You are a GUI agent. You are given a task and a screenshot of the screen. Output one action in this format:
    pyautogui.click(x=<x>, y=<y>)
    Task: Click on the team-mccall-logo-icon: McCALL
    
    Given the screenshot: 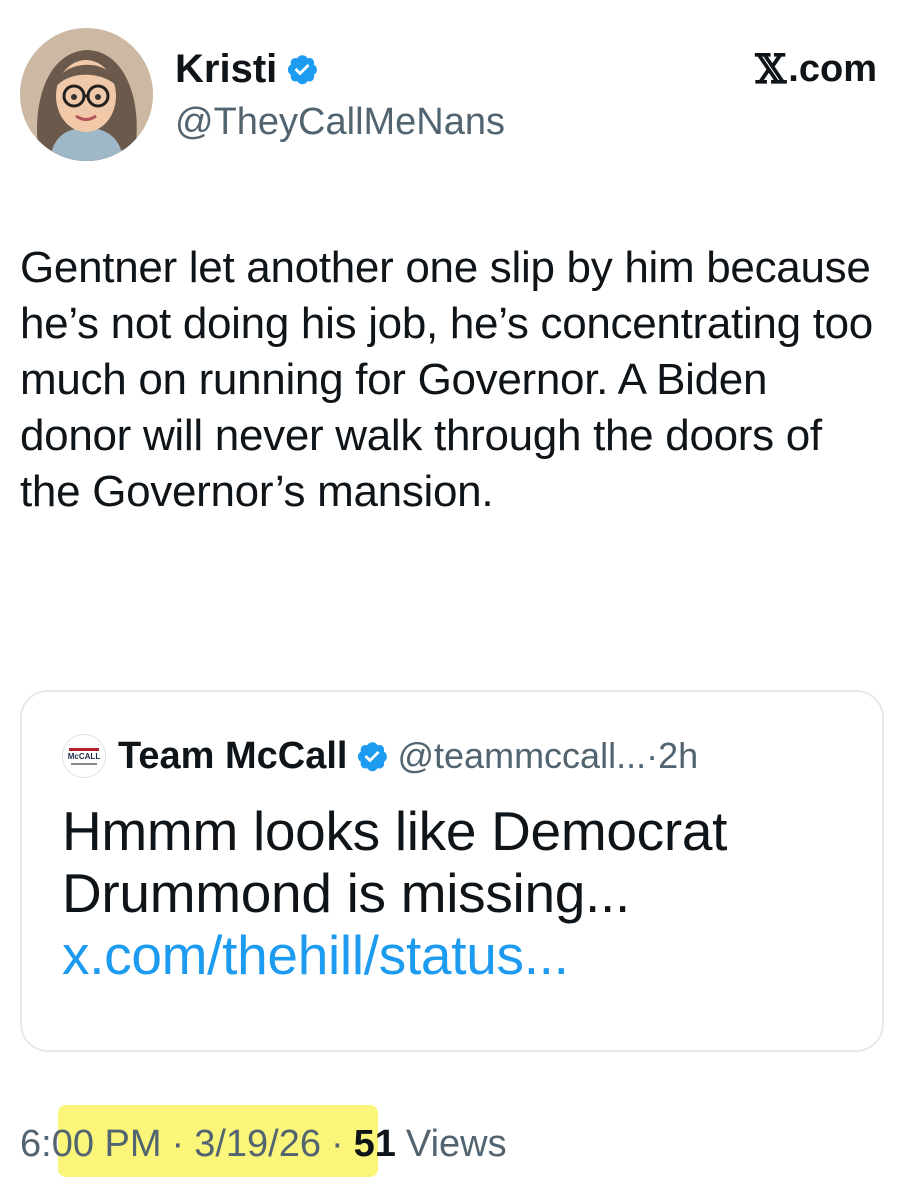 What is the action you would take?
    pyautogui.click(x=84, y=756)
    